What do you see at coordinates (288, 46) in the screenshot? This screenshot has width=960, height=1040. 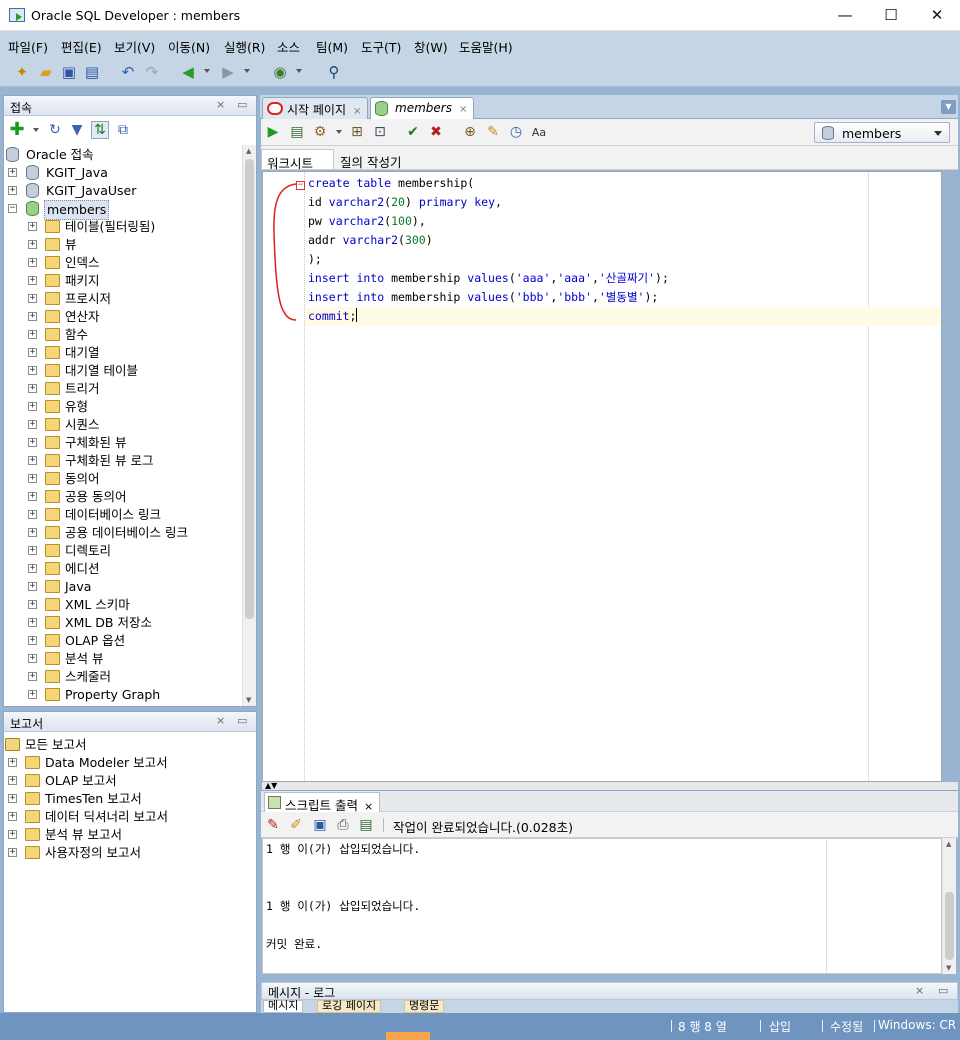 I see `menu-source: 소스` at bounding box center [288, 46].